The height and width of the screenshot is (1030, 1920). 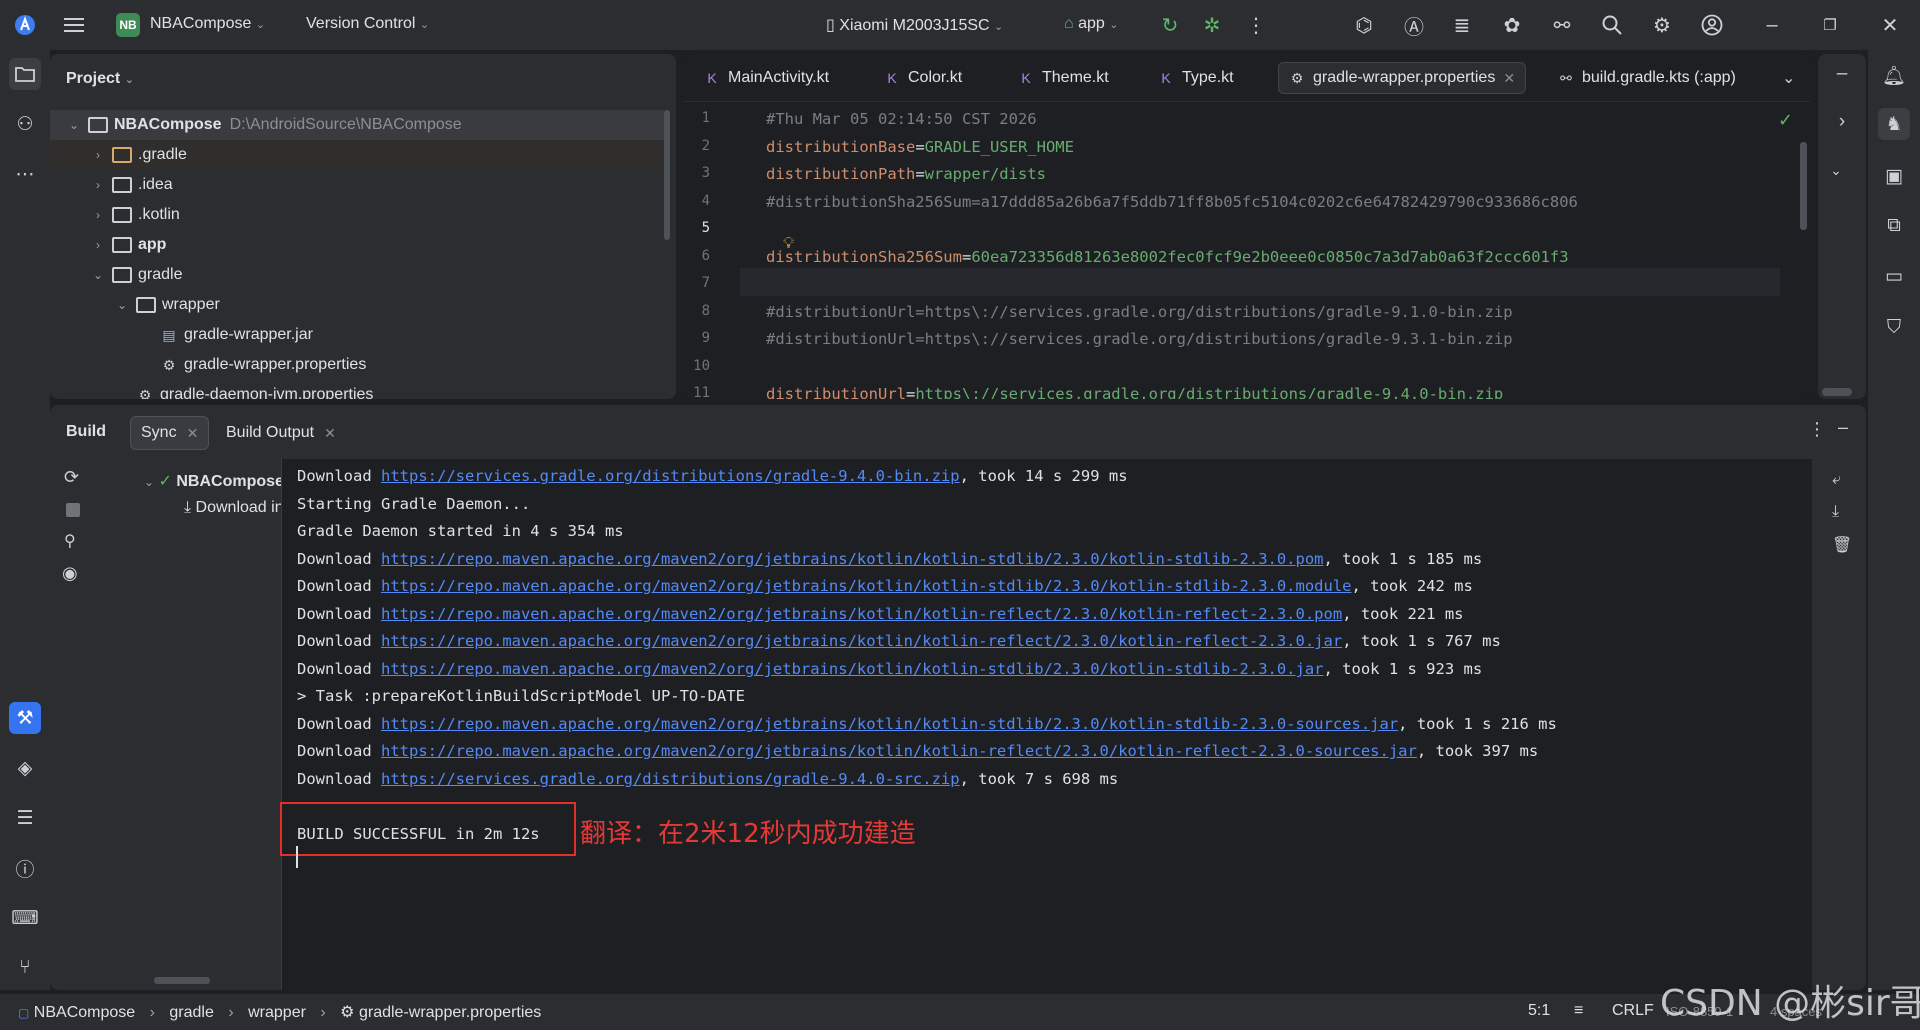 What do you see at coordinates (1402, 78) in the screenshot?
I see `tab-gradle-wrapper-properties: ⚙ gradle-wrapper.properties ✕` at bounding box center [1402, 78].